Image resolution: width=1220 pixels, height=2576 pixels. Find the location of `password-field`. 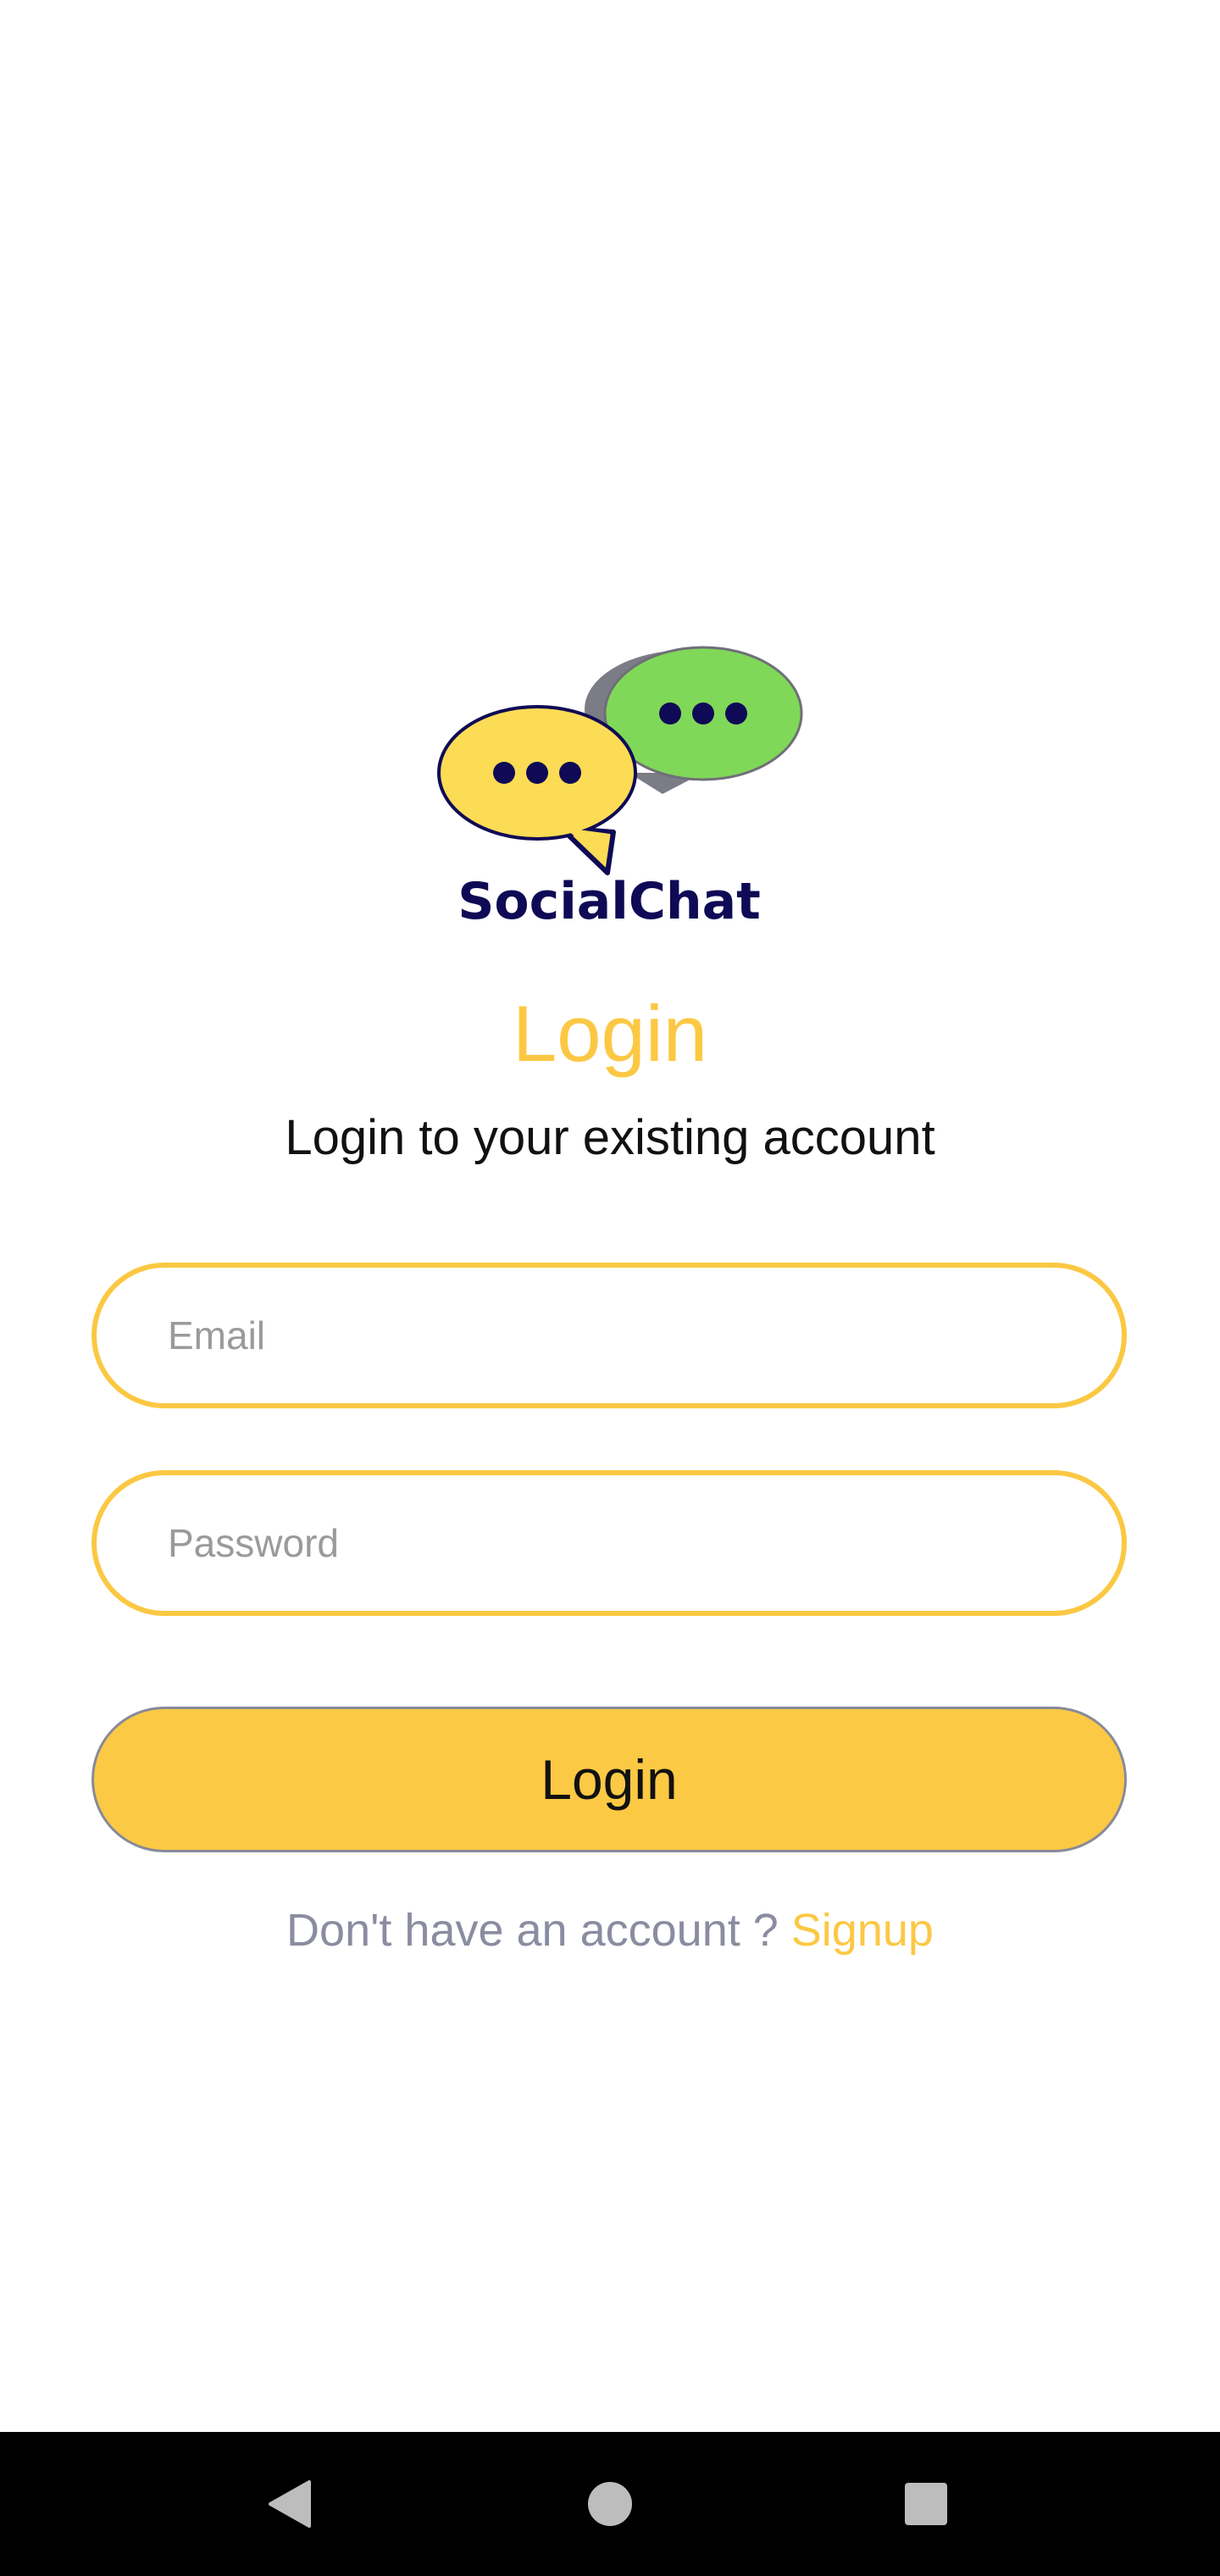

password-field is located at coordinates (609, 1543).